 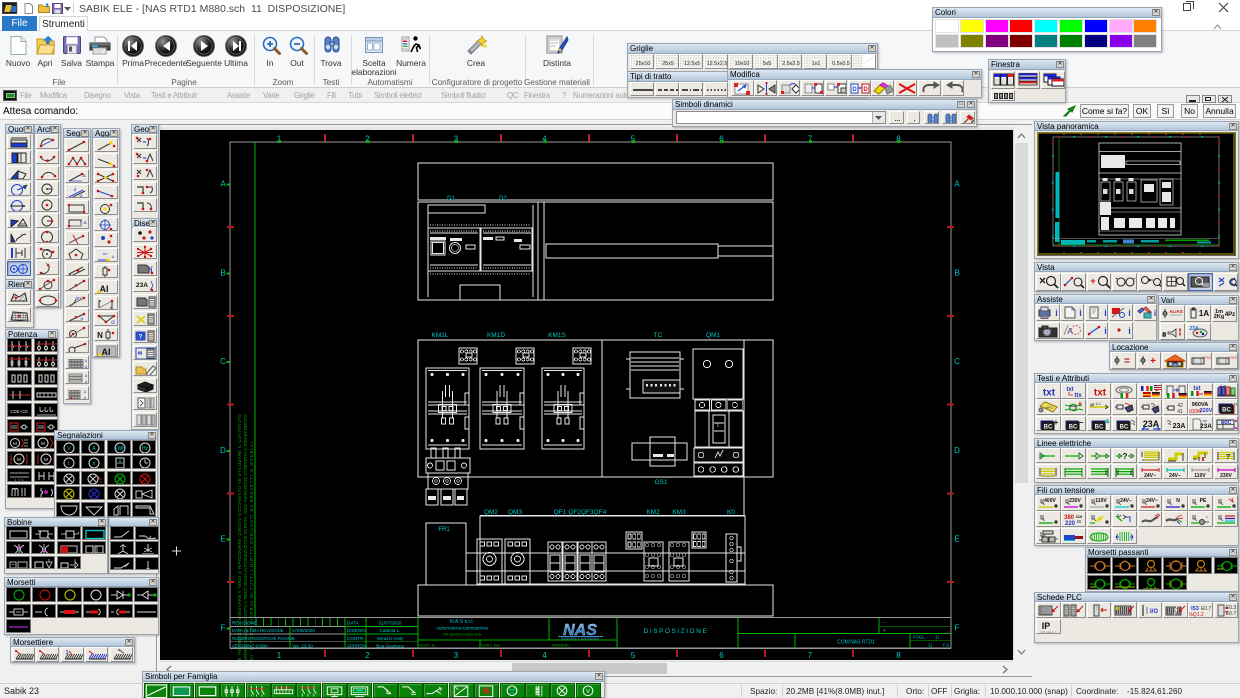 I want to click on svg-text: NUMERO MODIFICHE PAGINA, so click(x=263, y=638).